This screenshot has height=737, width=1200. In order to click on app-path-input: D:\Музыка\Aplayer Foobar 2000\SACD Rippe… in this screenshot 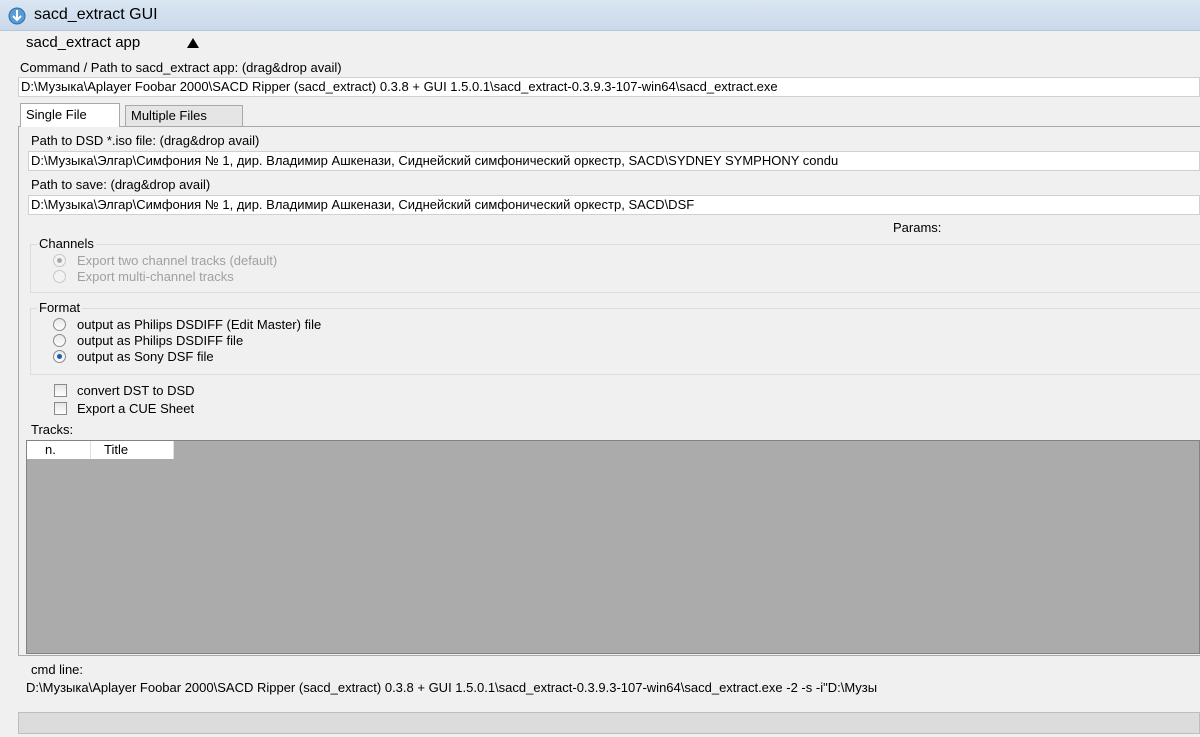, I will do `click(609, 87)`.